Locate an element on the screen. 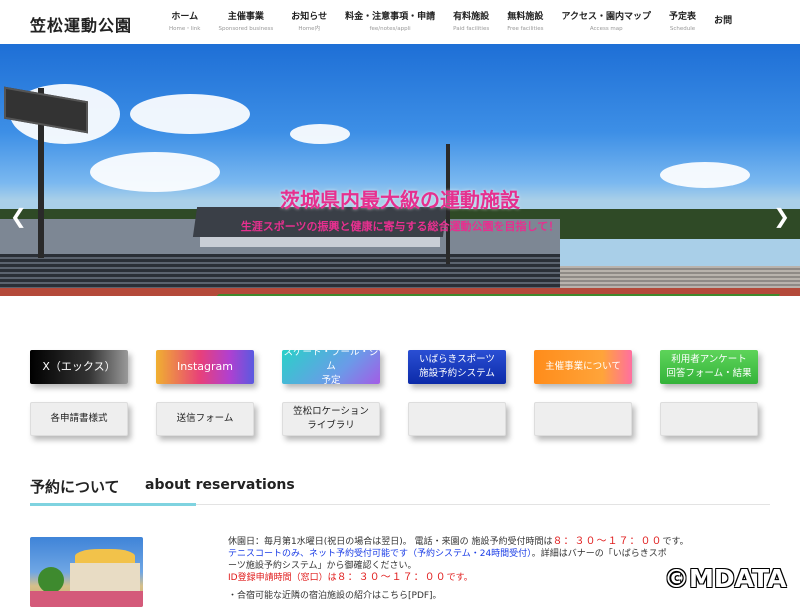 The height and width of the screenshot is (607, 800). nav-home: ホーム Home・link is located at coordinates (184, 22).